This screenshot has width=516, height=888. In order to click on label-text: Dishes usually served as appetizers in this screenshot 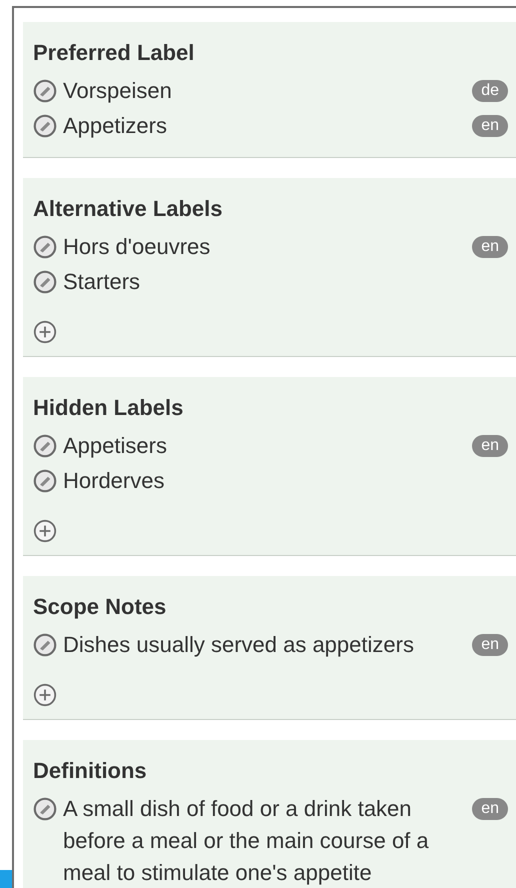, I will do `click(238, 645)`.